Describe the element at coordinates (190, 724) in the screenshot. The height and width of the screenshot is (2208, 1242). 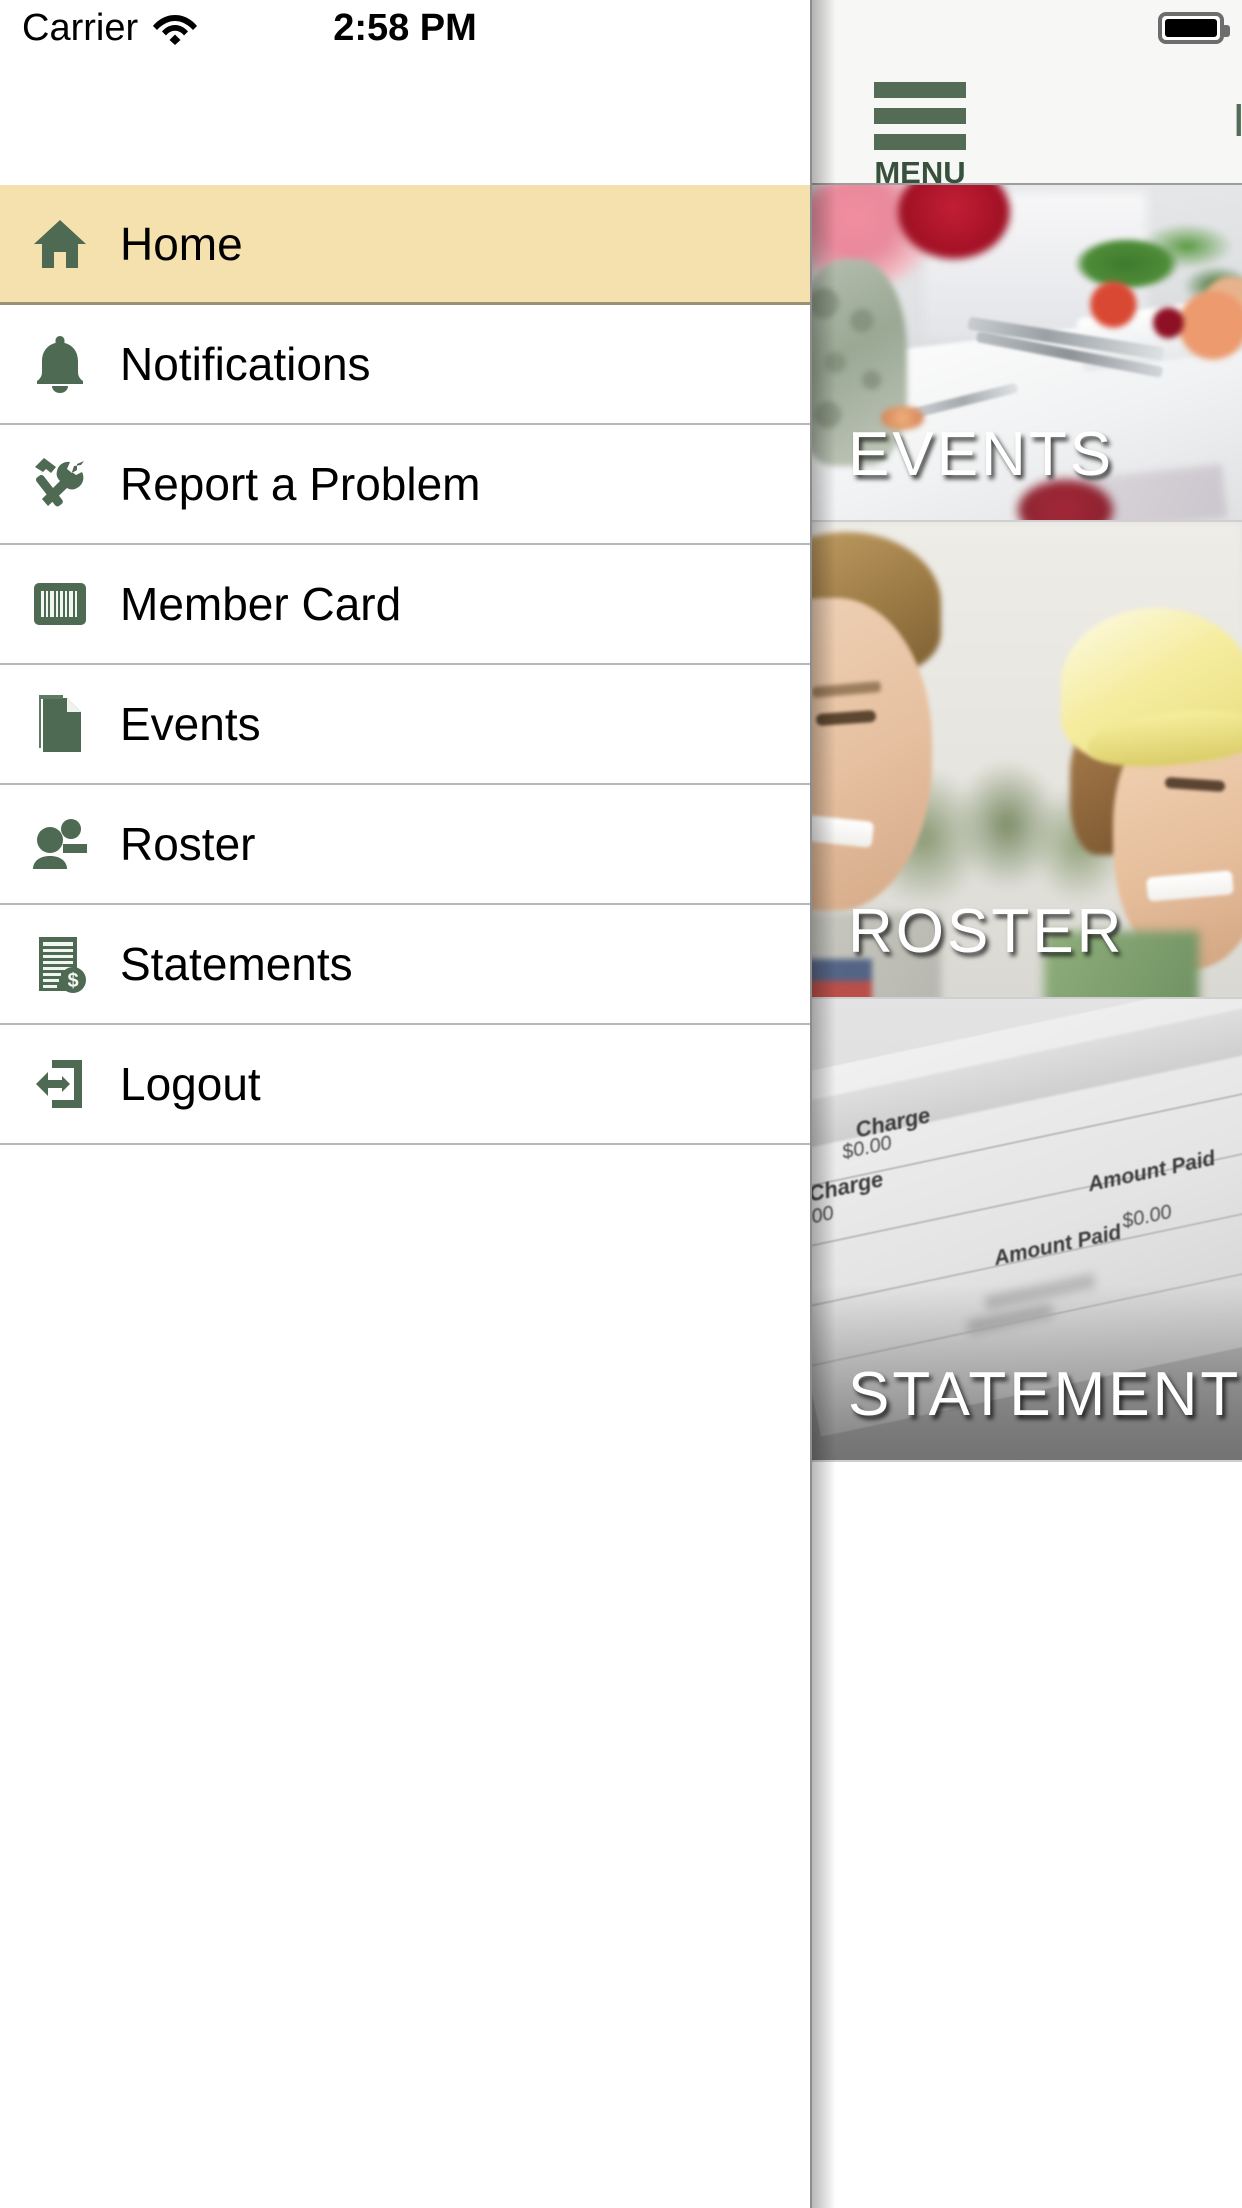
I see `sidebar-item-label: Events` at that location.